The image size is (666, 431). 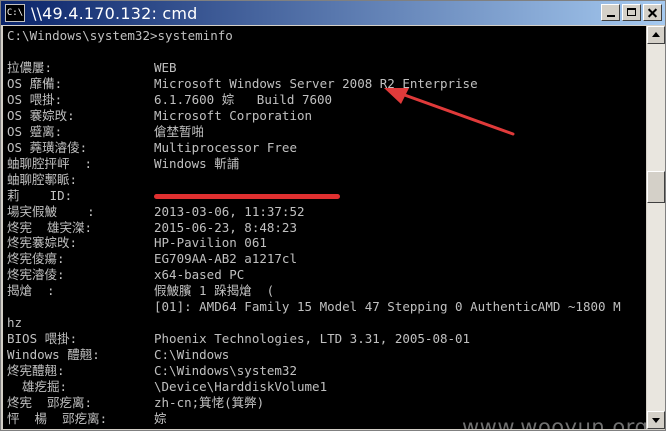 I want to click on minimize-icon, so click(x=610, y=12).